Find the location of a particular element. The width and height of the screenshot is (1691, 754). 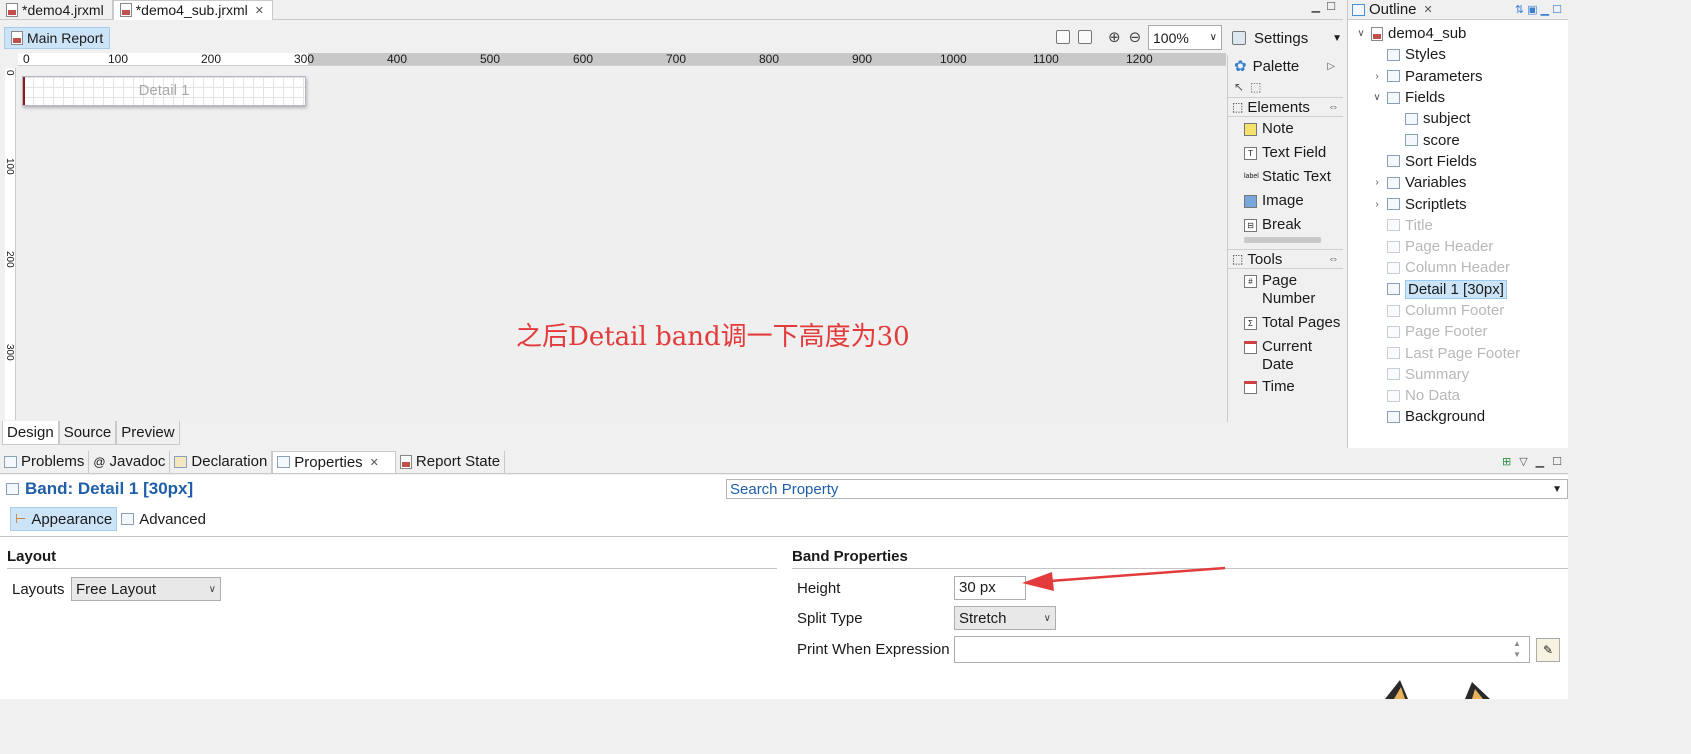

outline-item: Last Page Footer is located at coordinates (1458, 352).